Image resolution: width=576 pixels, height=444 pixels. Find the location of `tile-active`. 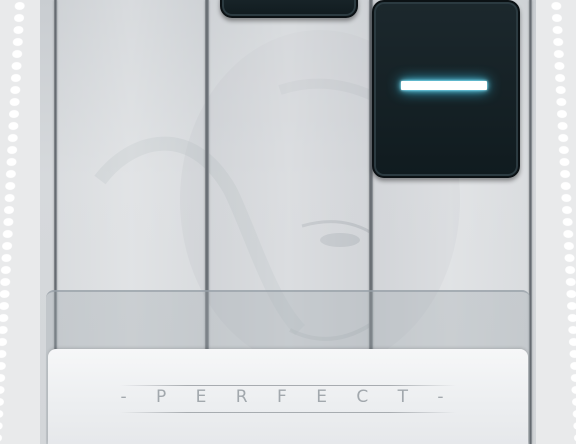

tile-active is located at coordinates (446, 89).